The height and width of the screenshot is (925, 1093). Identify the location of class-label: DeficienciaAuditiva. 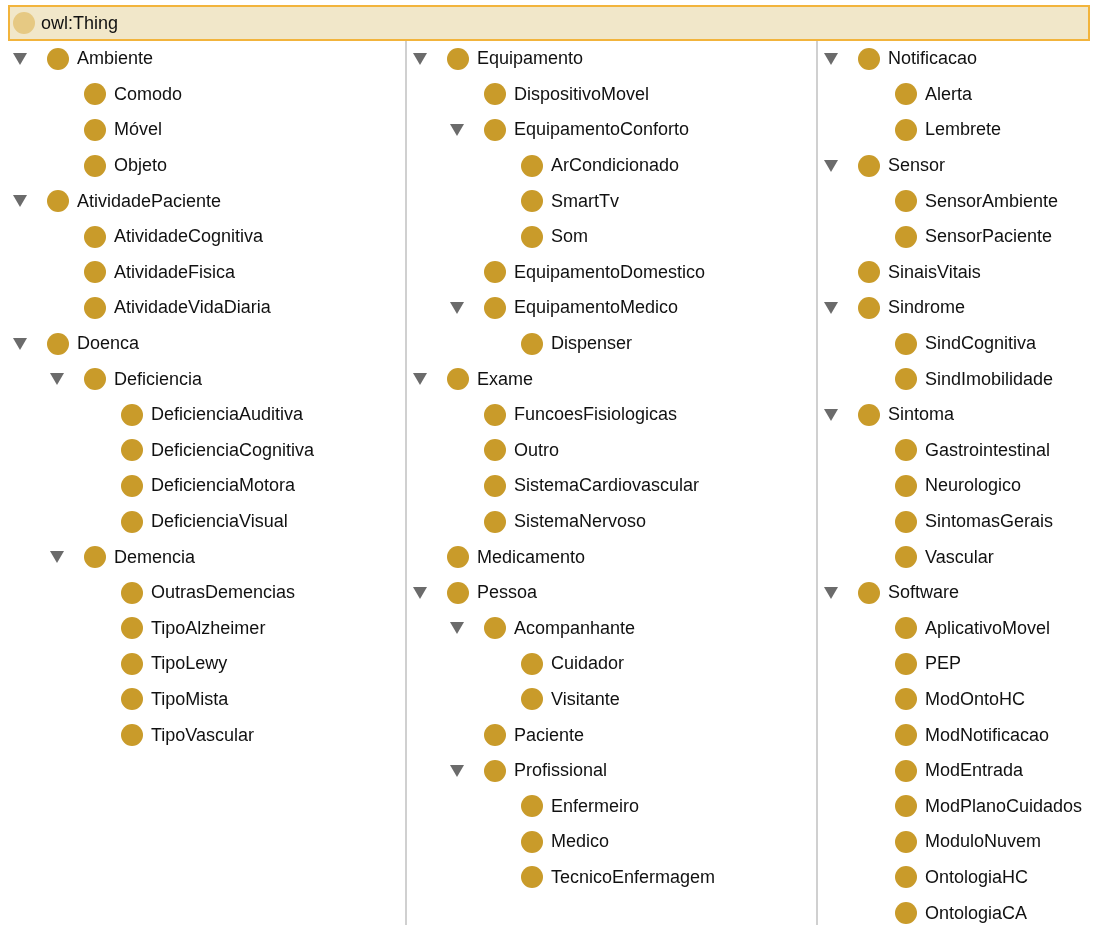
(227, 415).